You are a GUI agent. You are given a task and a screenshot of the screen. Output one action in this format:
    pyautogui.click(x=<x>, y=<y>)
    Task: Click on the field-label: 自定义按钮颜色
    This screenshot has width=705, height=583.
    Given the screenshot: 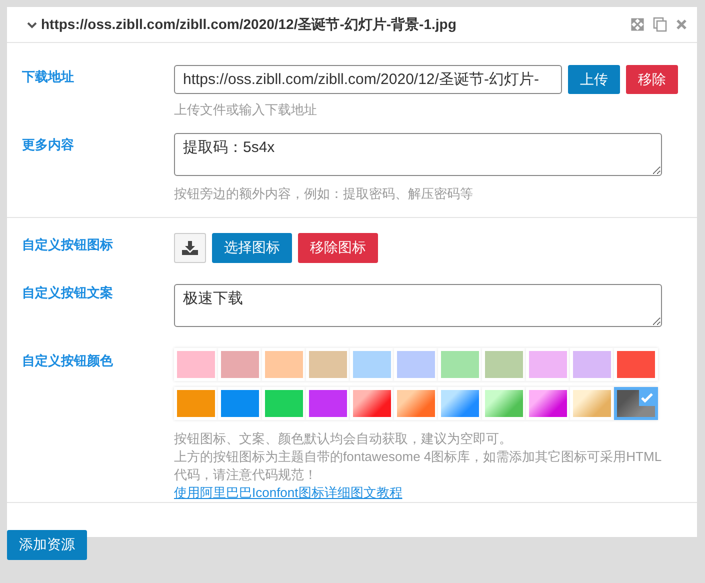 What is the action you would take?
    pyautogui.click(x=68, y=361)
    